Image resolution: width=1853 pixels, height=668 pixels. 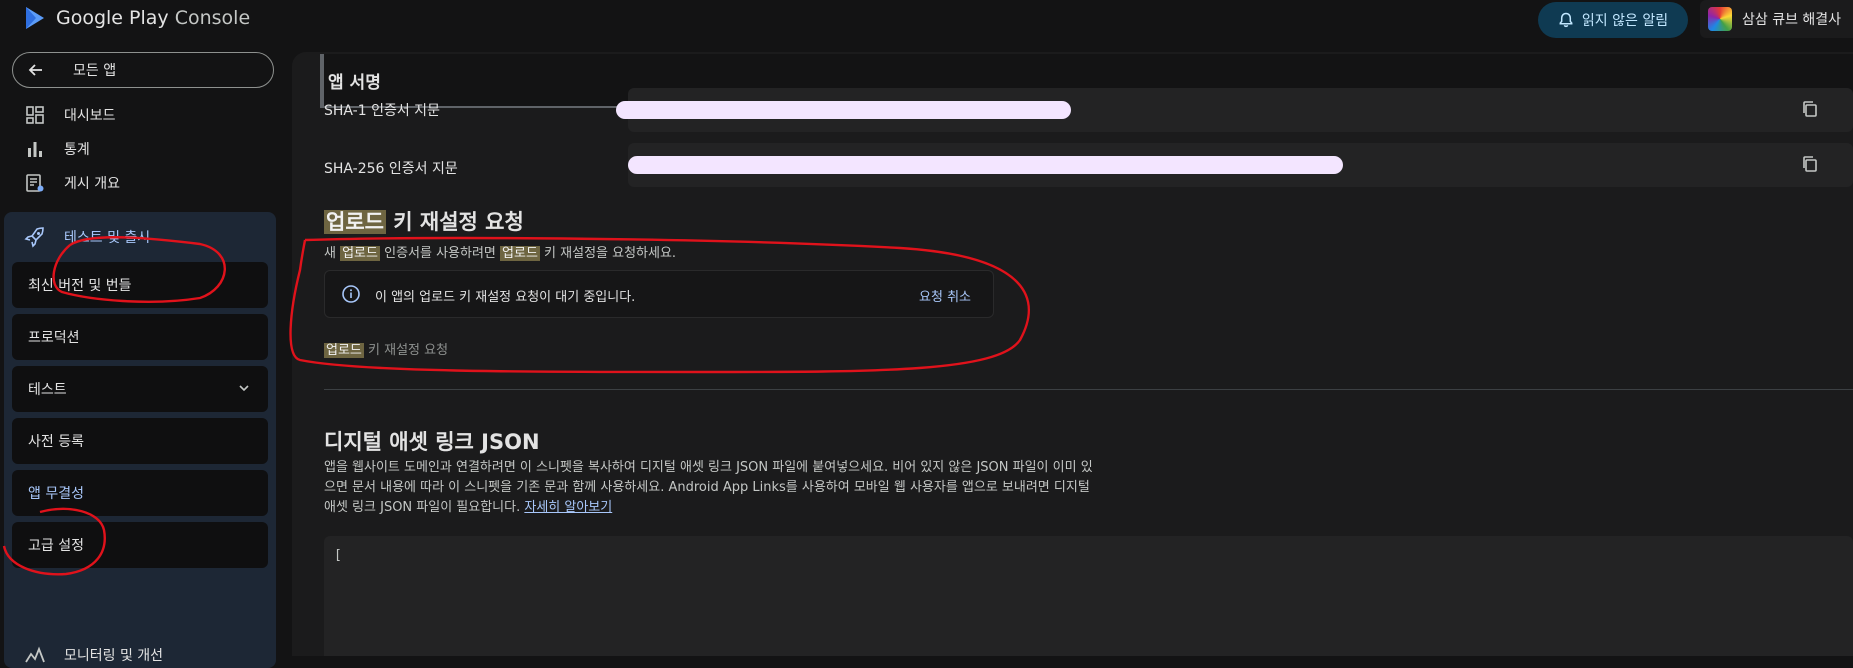 What do you see at coordinates (1792, 20) in the screenshot?
I see `account-name: 삼삼 큐브 해결사` at bounding box center [1792, 20].